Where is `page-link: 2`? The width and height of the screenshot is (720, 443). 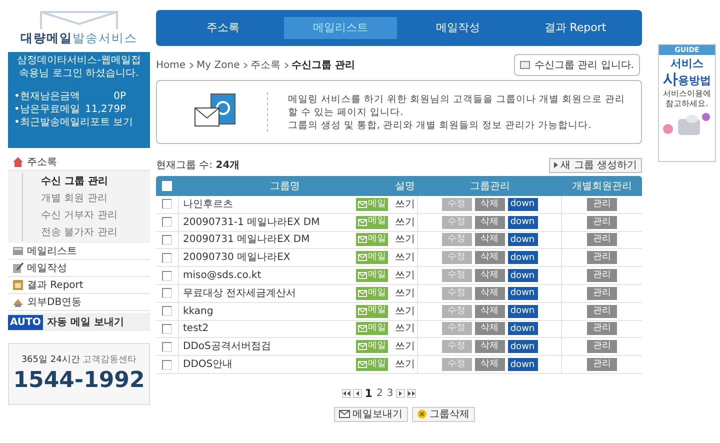 page-link: 2 is located at coordinates (379, 394).